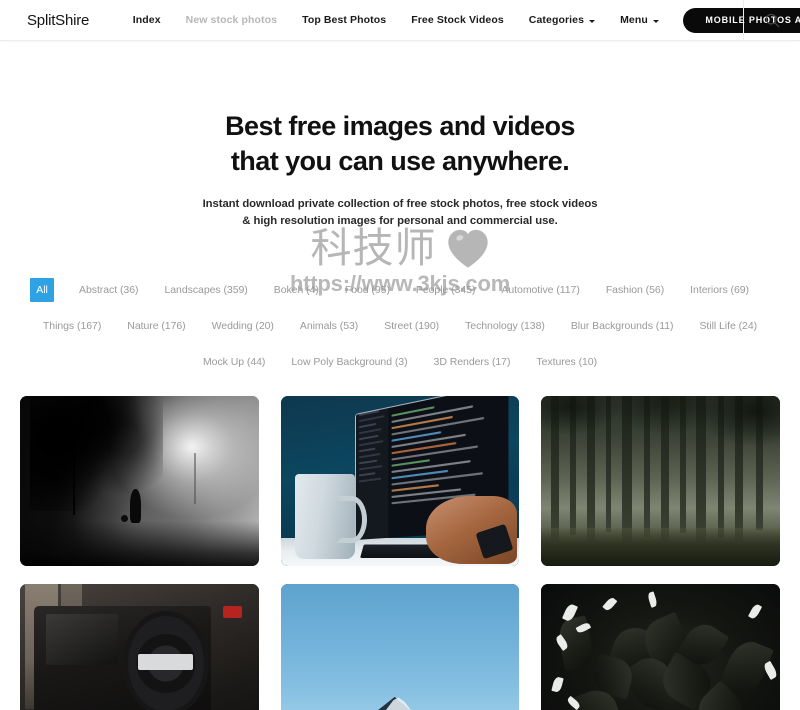 This screenshot has height=710, width=800. I want to click on photo-card-foggy-street, so click(139, 480).